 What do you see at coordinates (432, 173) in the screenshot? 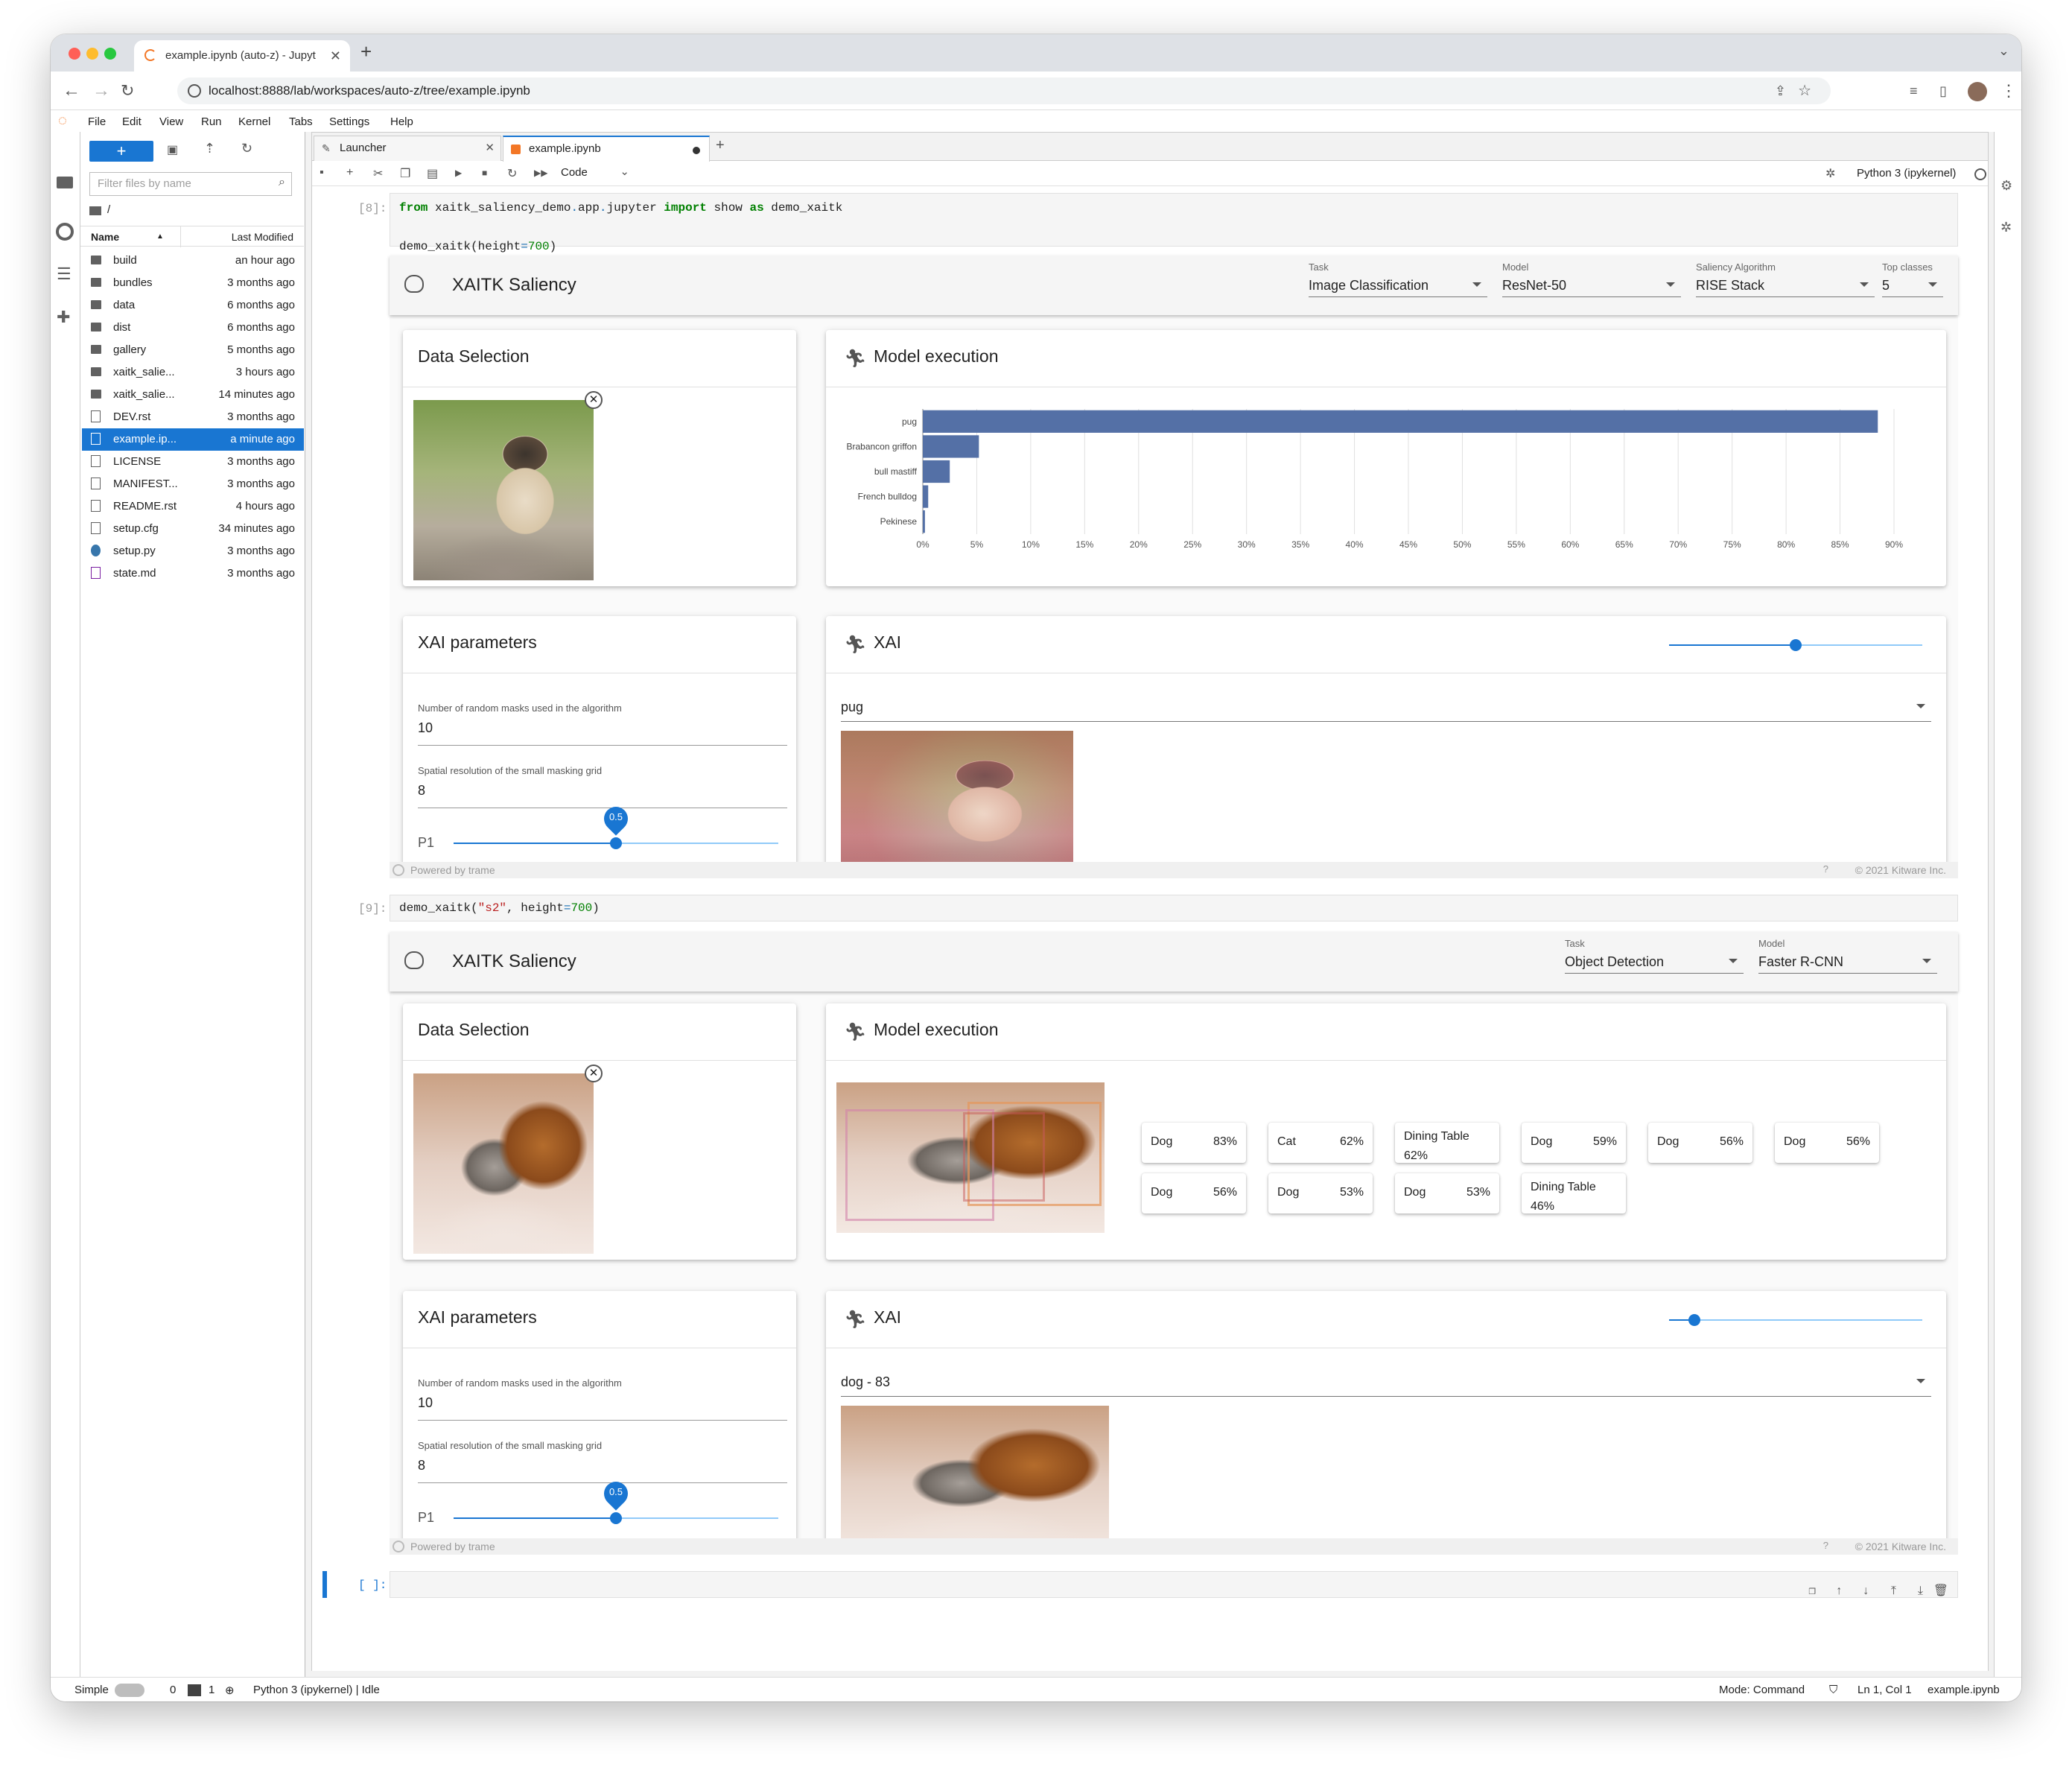
I see `paste-icon: ▤` at bounding box center [432, 173].